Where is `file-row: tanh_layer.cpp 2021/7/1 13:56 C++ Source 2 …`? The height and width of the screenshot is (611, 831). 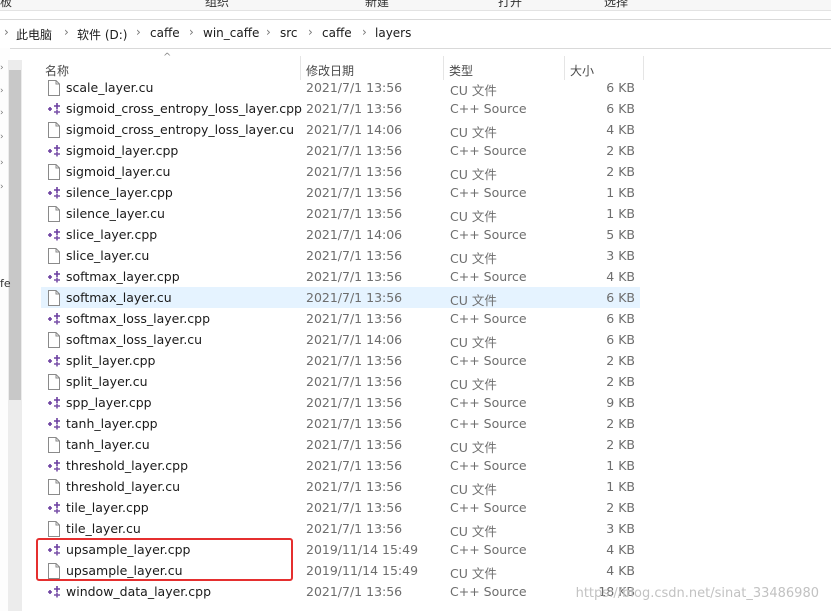 file-row: tanh_layer.cpp 2021/7/1 13:56 C++ Source 2 … is located at coordinates (340, 423).